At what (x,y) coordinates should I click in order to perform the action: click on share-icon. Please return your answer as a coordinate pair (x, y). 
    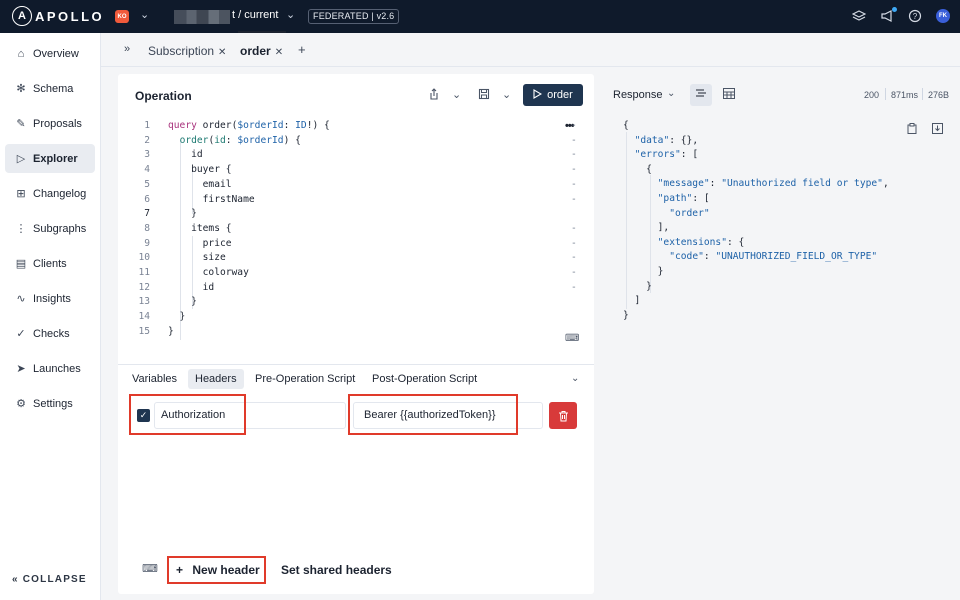
    Looking at the image, I should click on (434, 95).